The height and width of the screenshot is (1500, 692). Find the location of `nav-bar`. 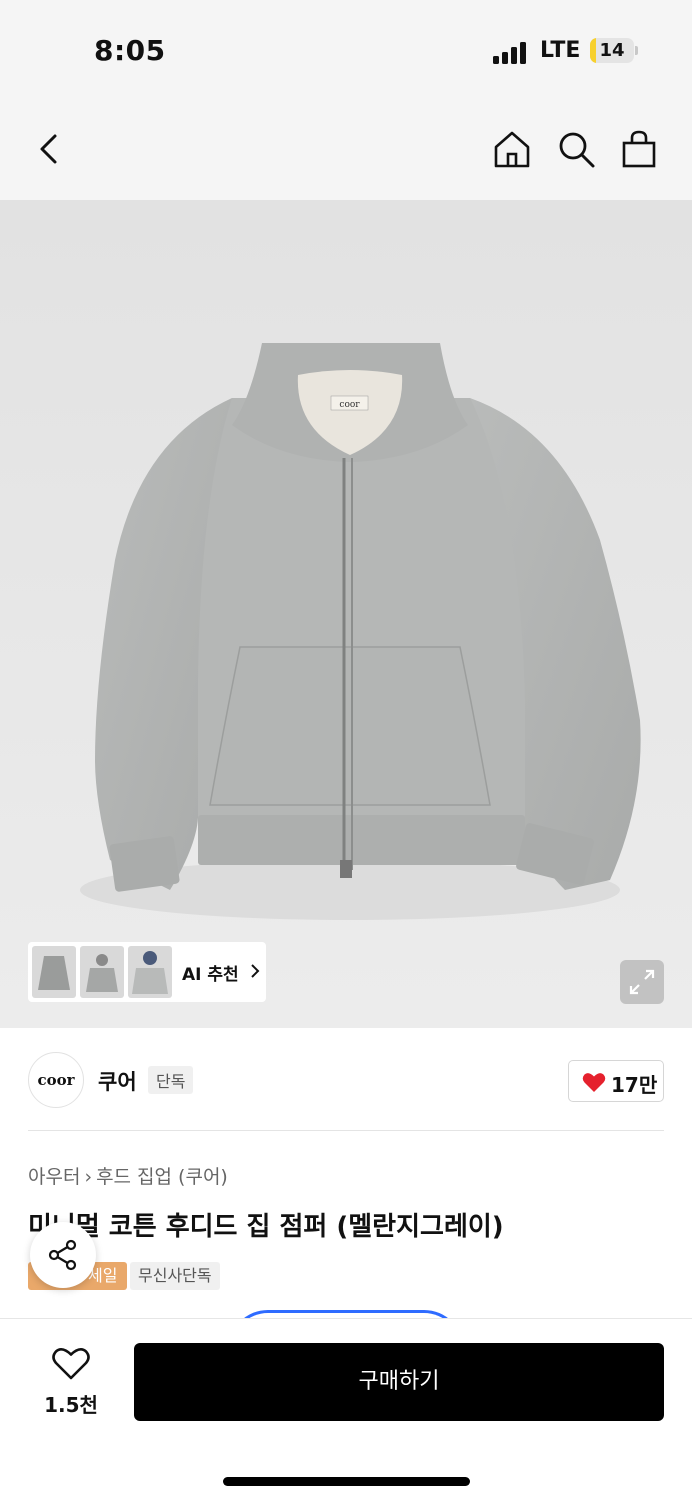

nav-bar is located at coordinates (346, 150).